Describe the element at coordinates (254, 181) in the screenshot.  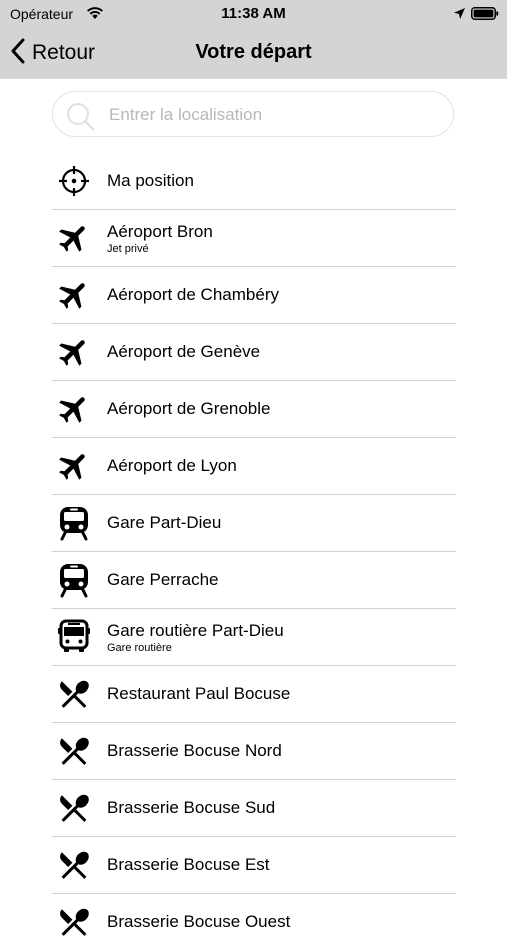
I see `location-list-item: Ma position` at that location.